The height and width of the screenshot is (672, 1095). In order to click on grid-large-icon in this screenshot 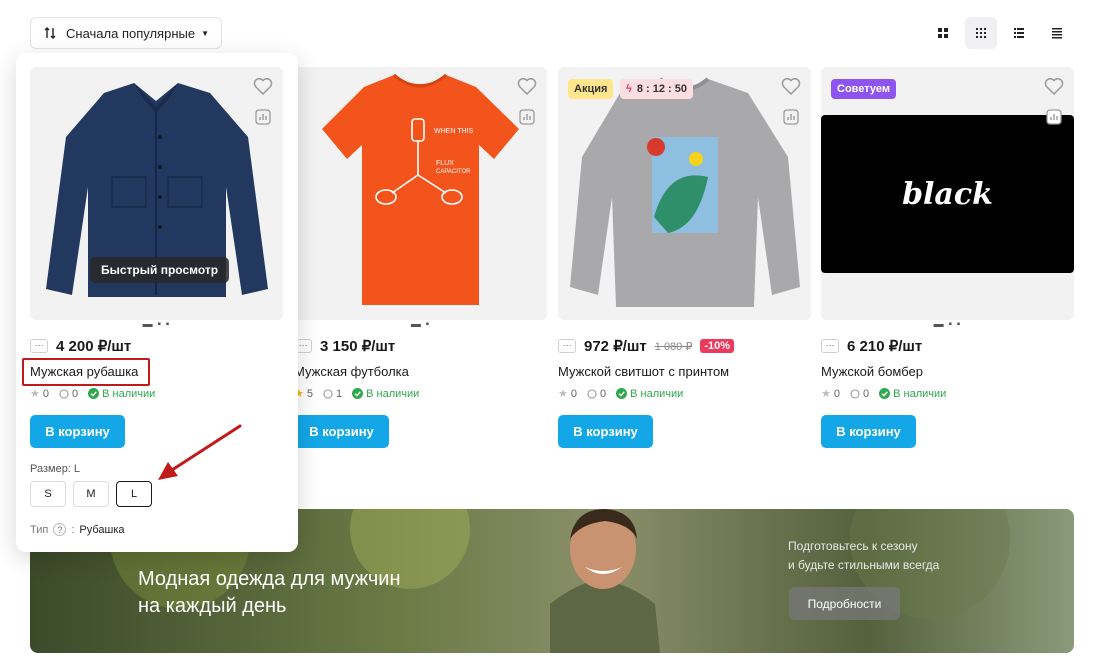, I will do `click(943, 33)`.